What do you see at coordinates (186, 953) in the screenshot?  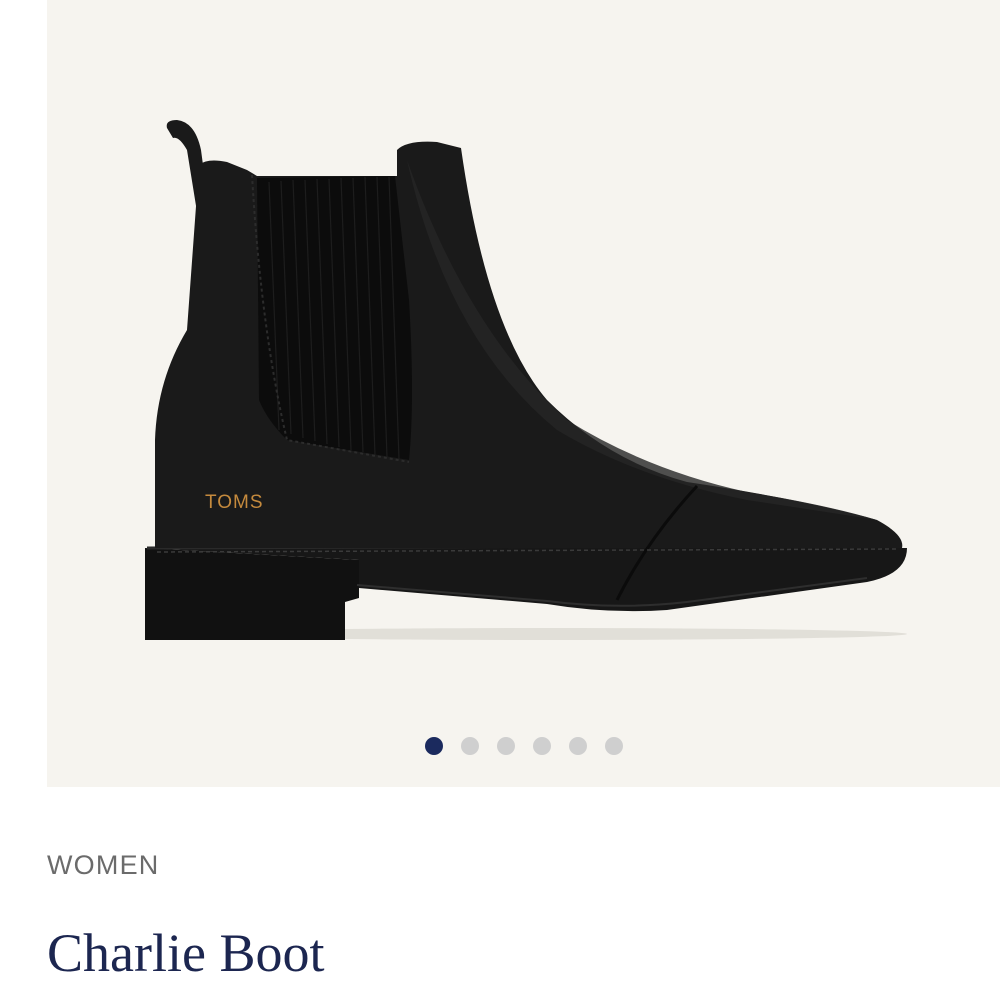 I see `product-title: Charlie Boot` at bounding box center [186, 953].